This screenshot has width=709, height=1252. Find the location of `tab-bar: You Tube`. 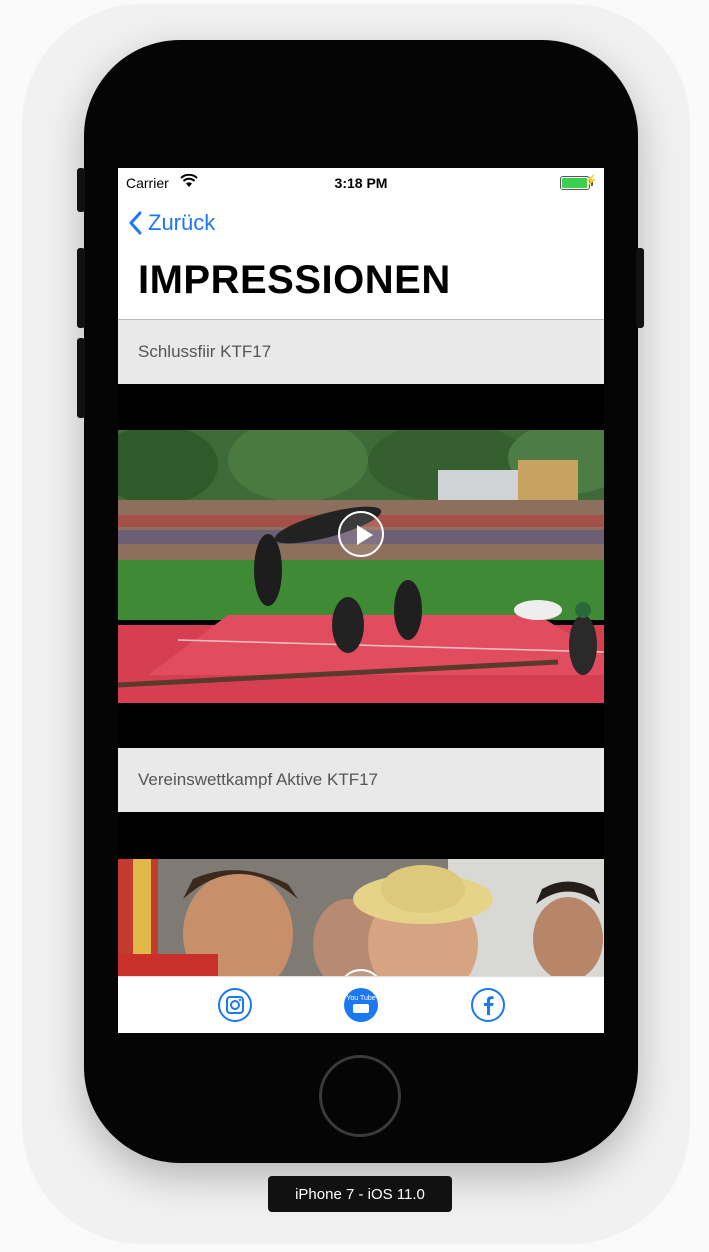

tab-bar: You Tube is located at coordinates (361, 1004).